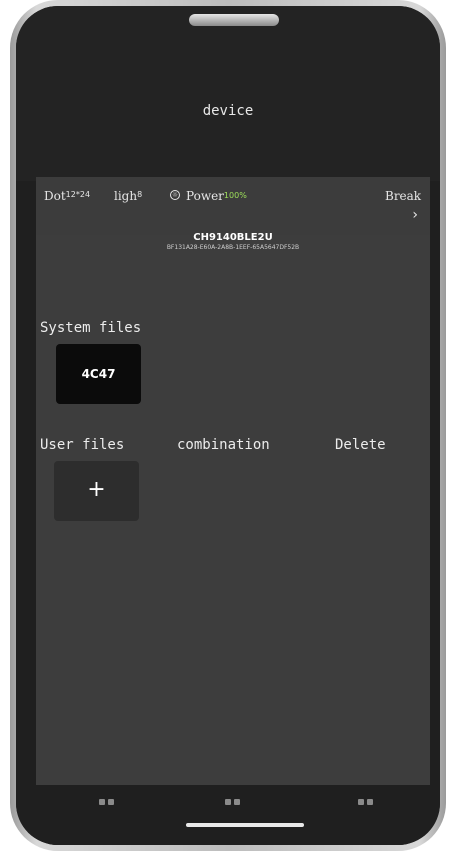 The width and height of the screenshot is (451, 854). What do you see at coordinates (228, 815) in the screenshot?
I see `bottom-navigation` at bounding box center [228, 815].